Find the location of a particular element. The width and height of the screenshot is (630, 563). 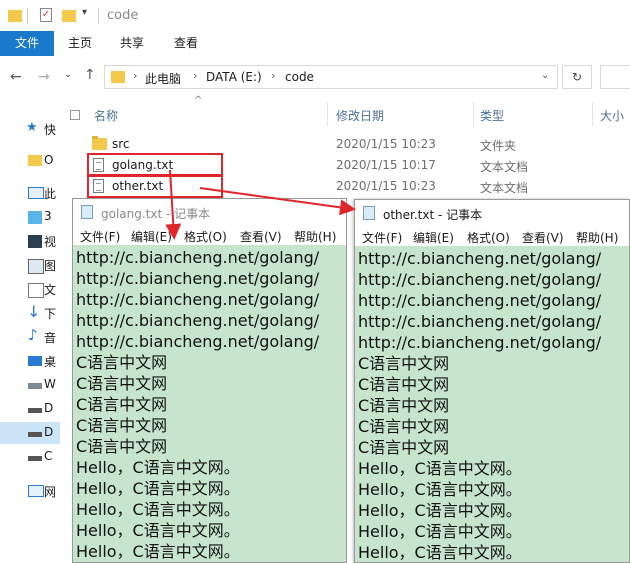

arrow-to-other-notepad is located at coordinates (277, 201).